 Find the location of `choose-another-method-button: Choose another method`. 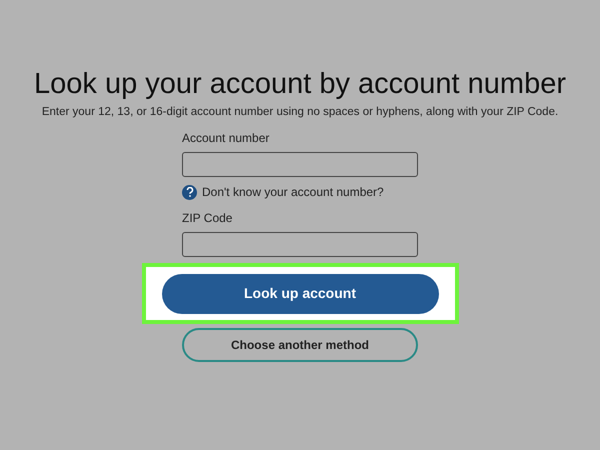

choose-another-method-button: Choose another method is located at coordinates (300, 345).